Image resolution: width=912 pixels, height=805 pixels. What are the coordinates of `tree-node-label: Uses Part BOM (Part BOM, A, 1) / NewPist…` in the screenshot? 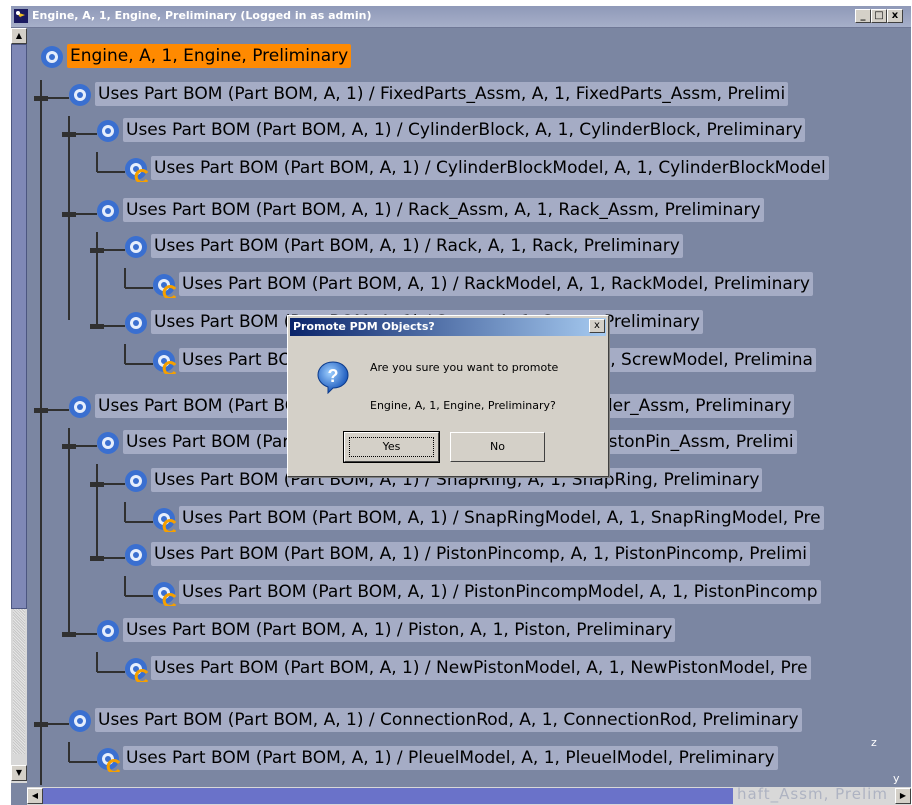 It's located at (481, 668).